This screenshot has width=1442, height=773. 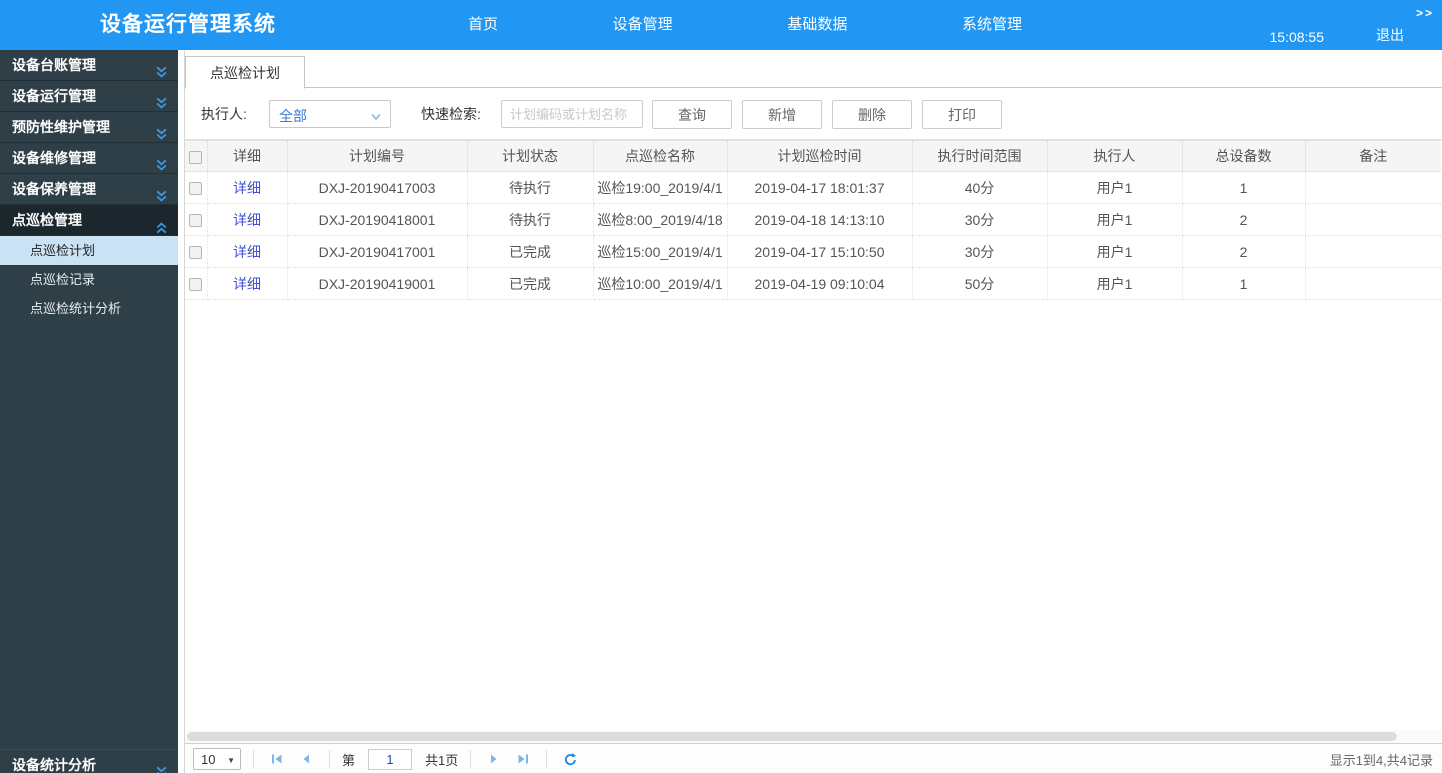 What do you see at coordinates (813, 758) in the screenshot?
I see `pagination-bar: 10 ▼ 第 共1页 显示1到4,共4记录` at bounding box center [813, 758].